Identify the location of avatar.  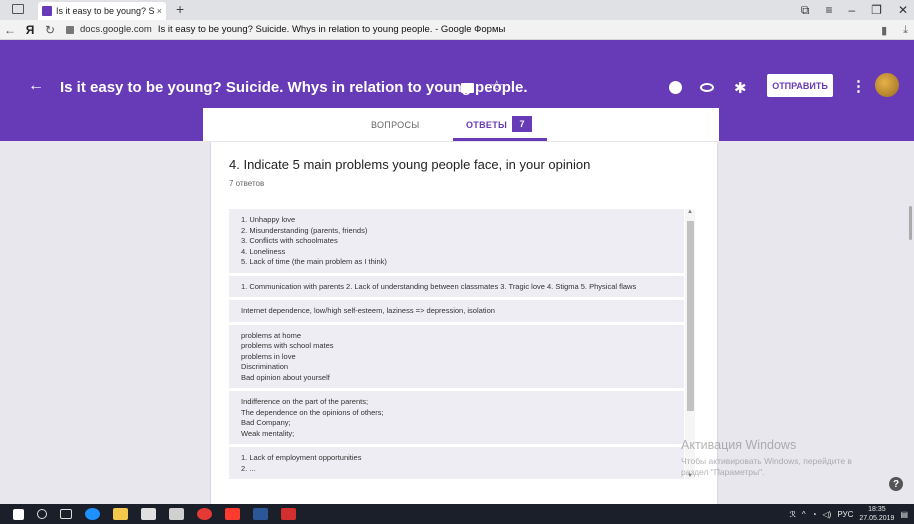
(887, 85).